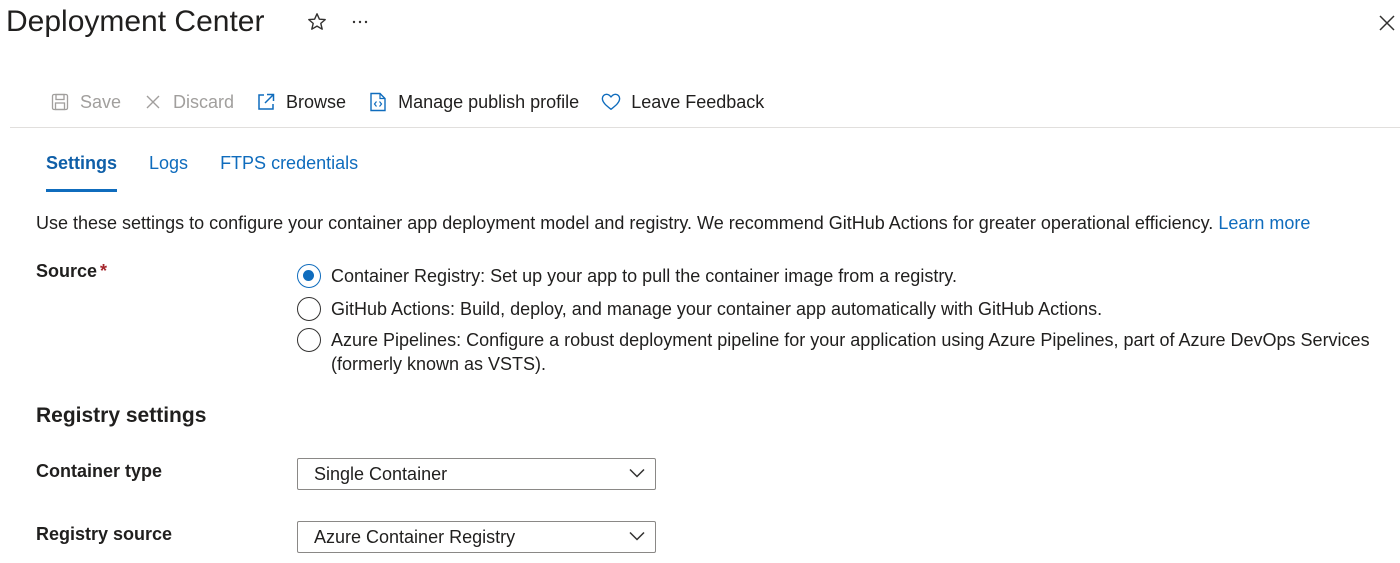  I want to click on learn-more-link: Learn more, so click(1264, 223).